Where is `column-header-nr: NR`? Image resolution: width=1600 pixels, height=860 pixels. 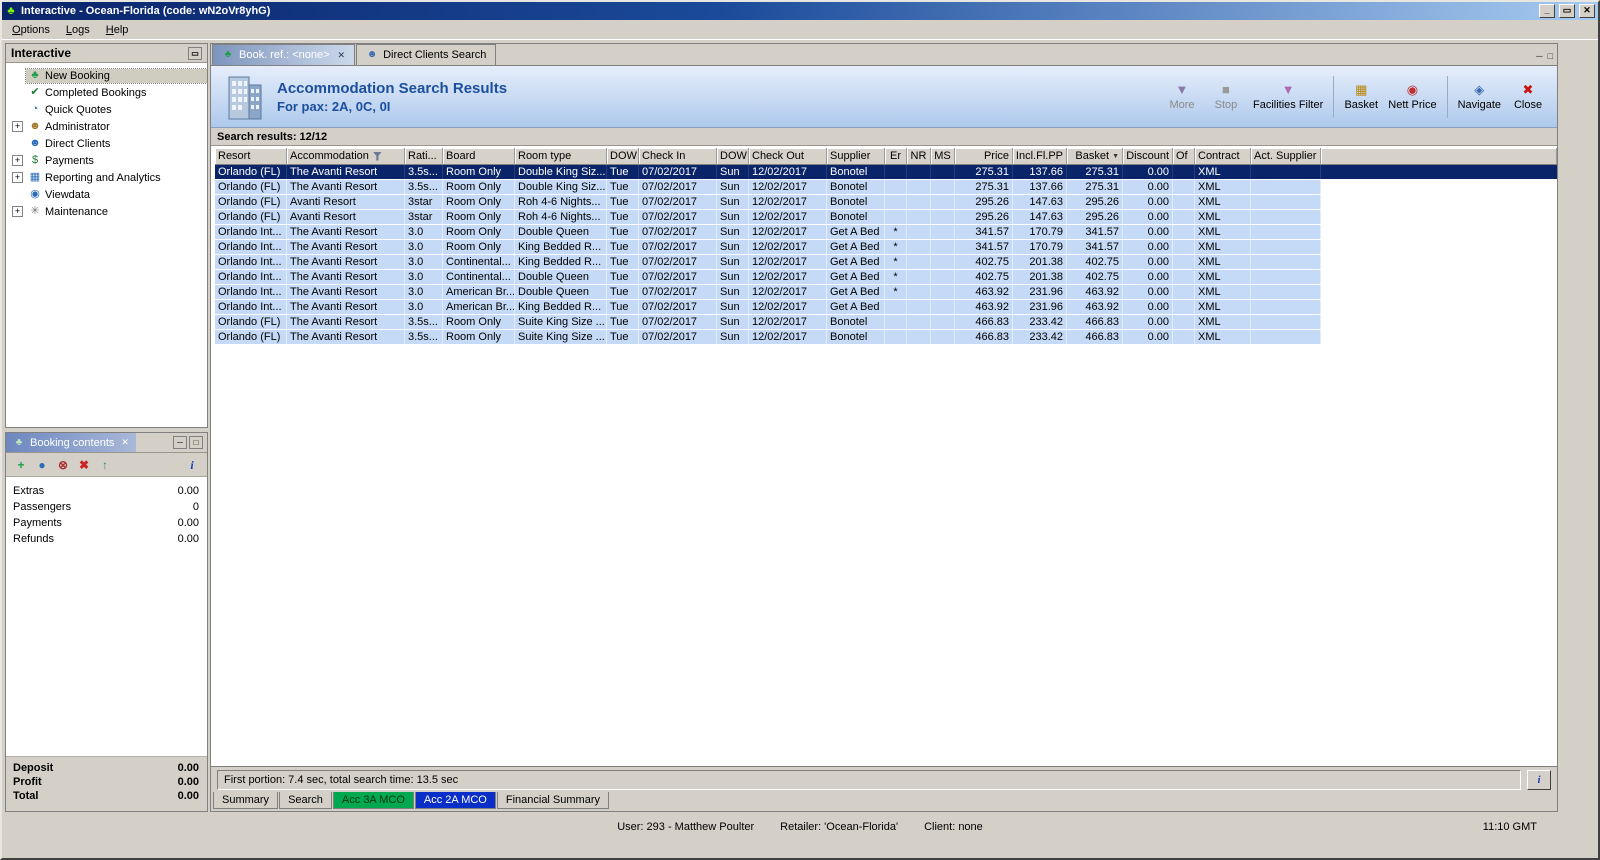 column-header-nr: NR is located at coordinates (919, 156).